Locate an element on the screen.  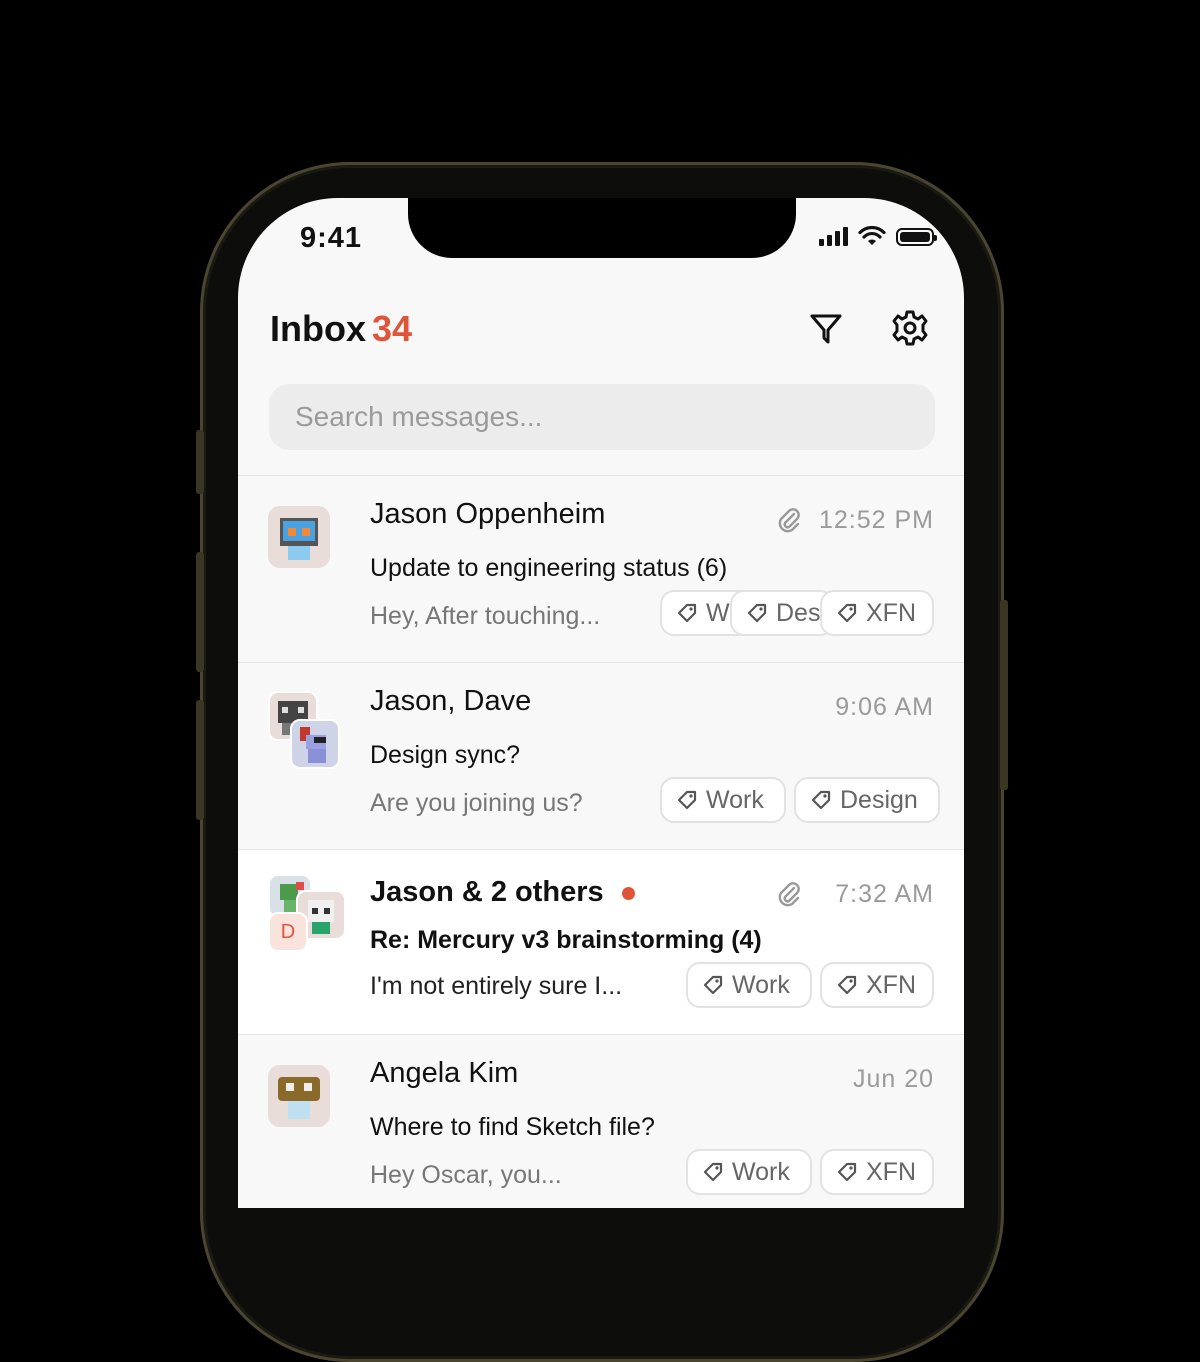
volume-up-button is located at coordinates (200, 612).